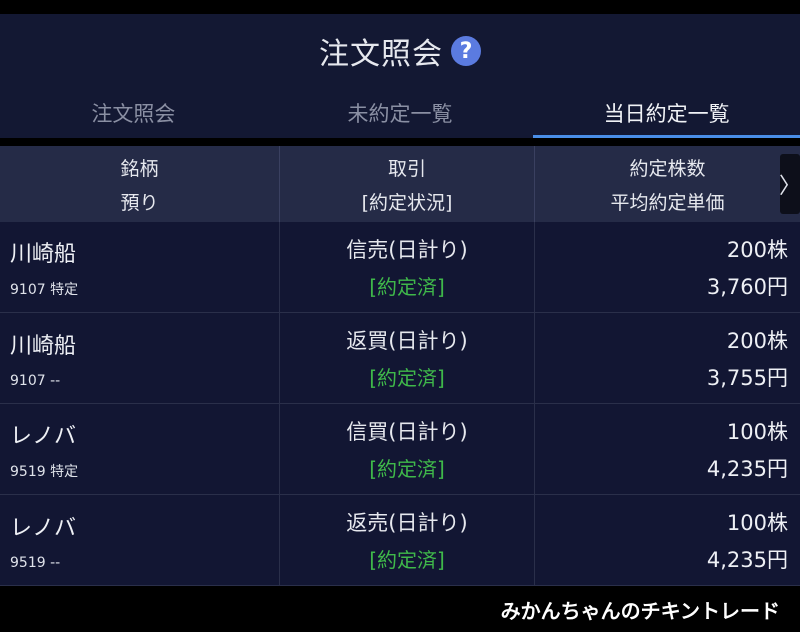 Image resolution: width=800 pixels, height=632 pixels. I want to click on trade-type: 信売(日計り), so click(407, 249).